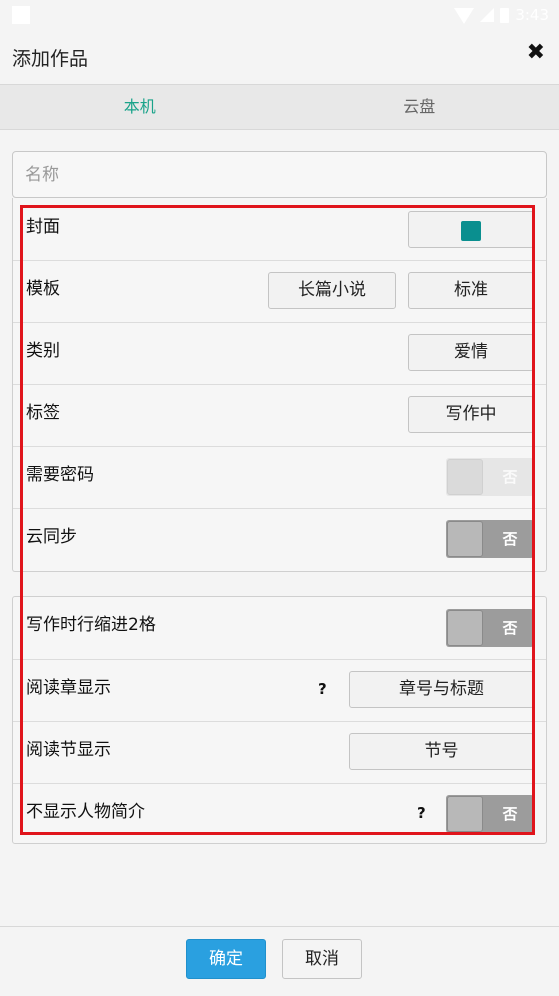 This screenshot has height=996, width=559. Describe the element at coordinates (279, 690) in the screenshot. I see `chapter-display-row: 阅读章显示 ? 章号与标题` at that location.